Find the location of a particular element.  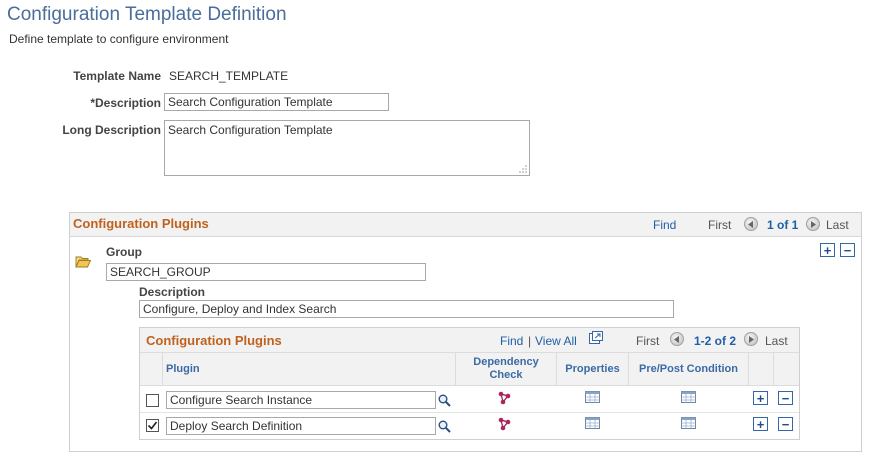

row-1-select-checkbox is located at coordinates (152, 400).